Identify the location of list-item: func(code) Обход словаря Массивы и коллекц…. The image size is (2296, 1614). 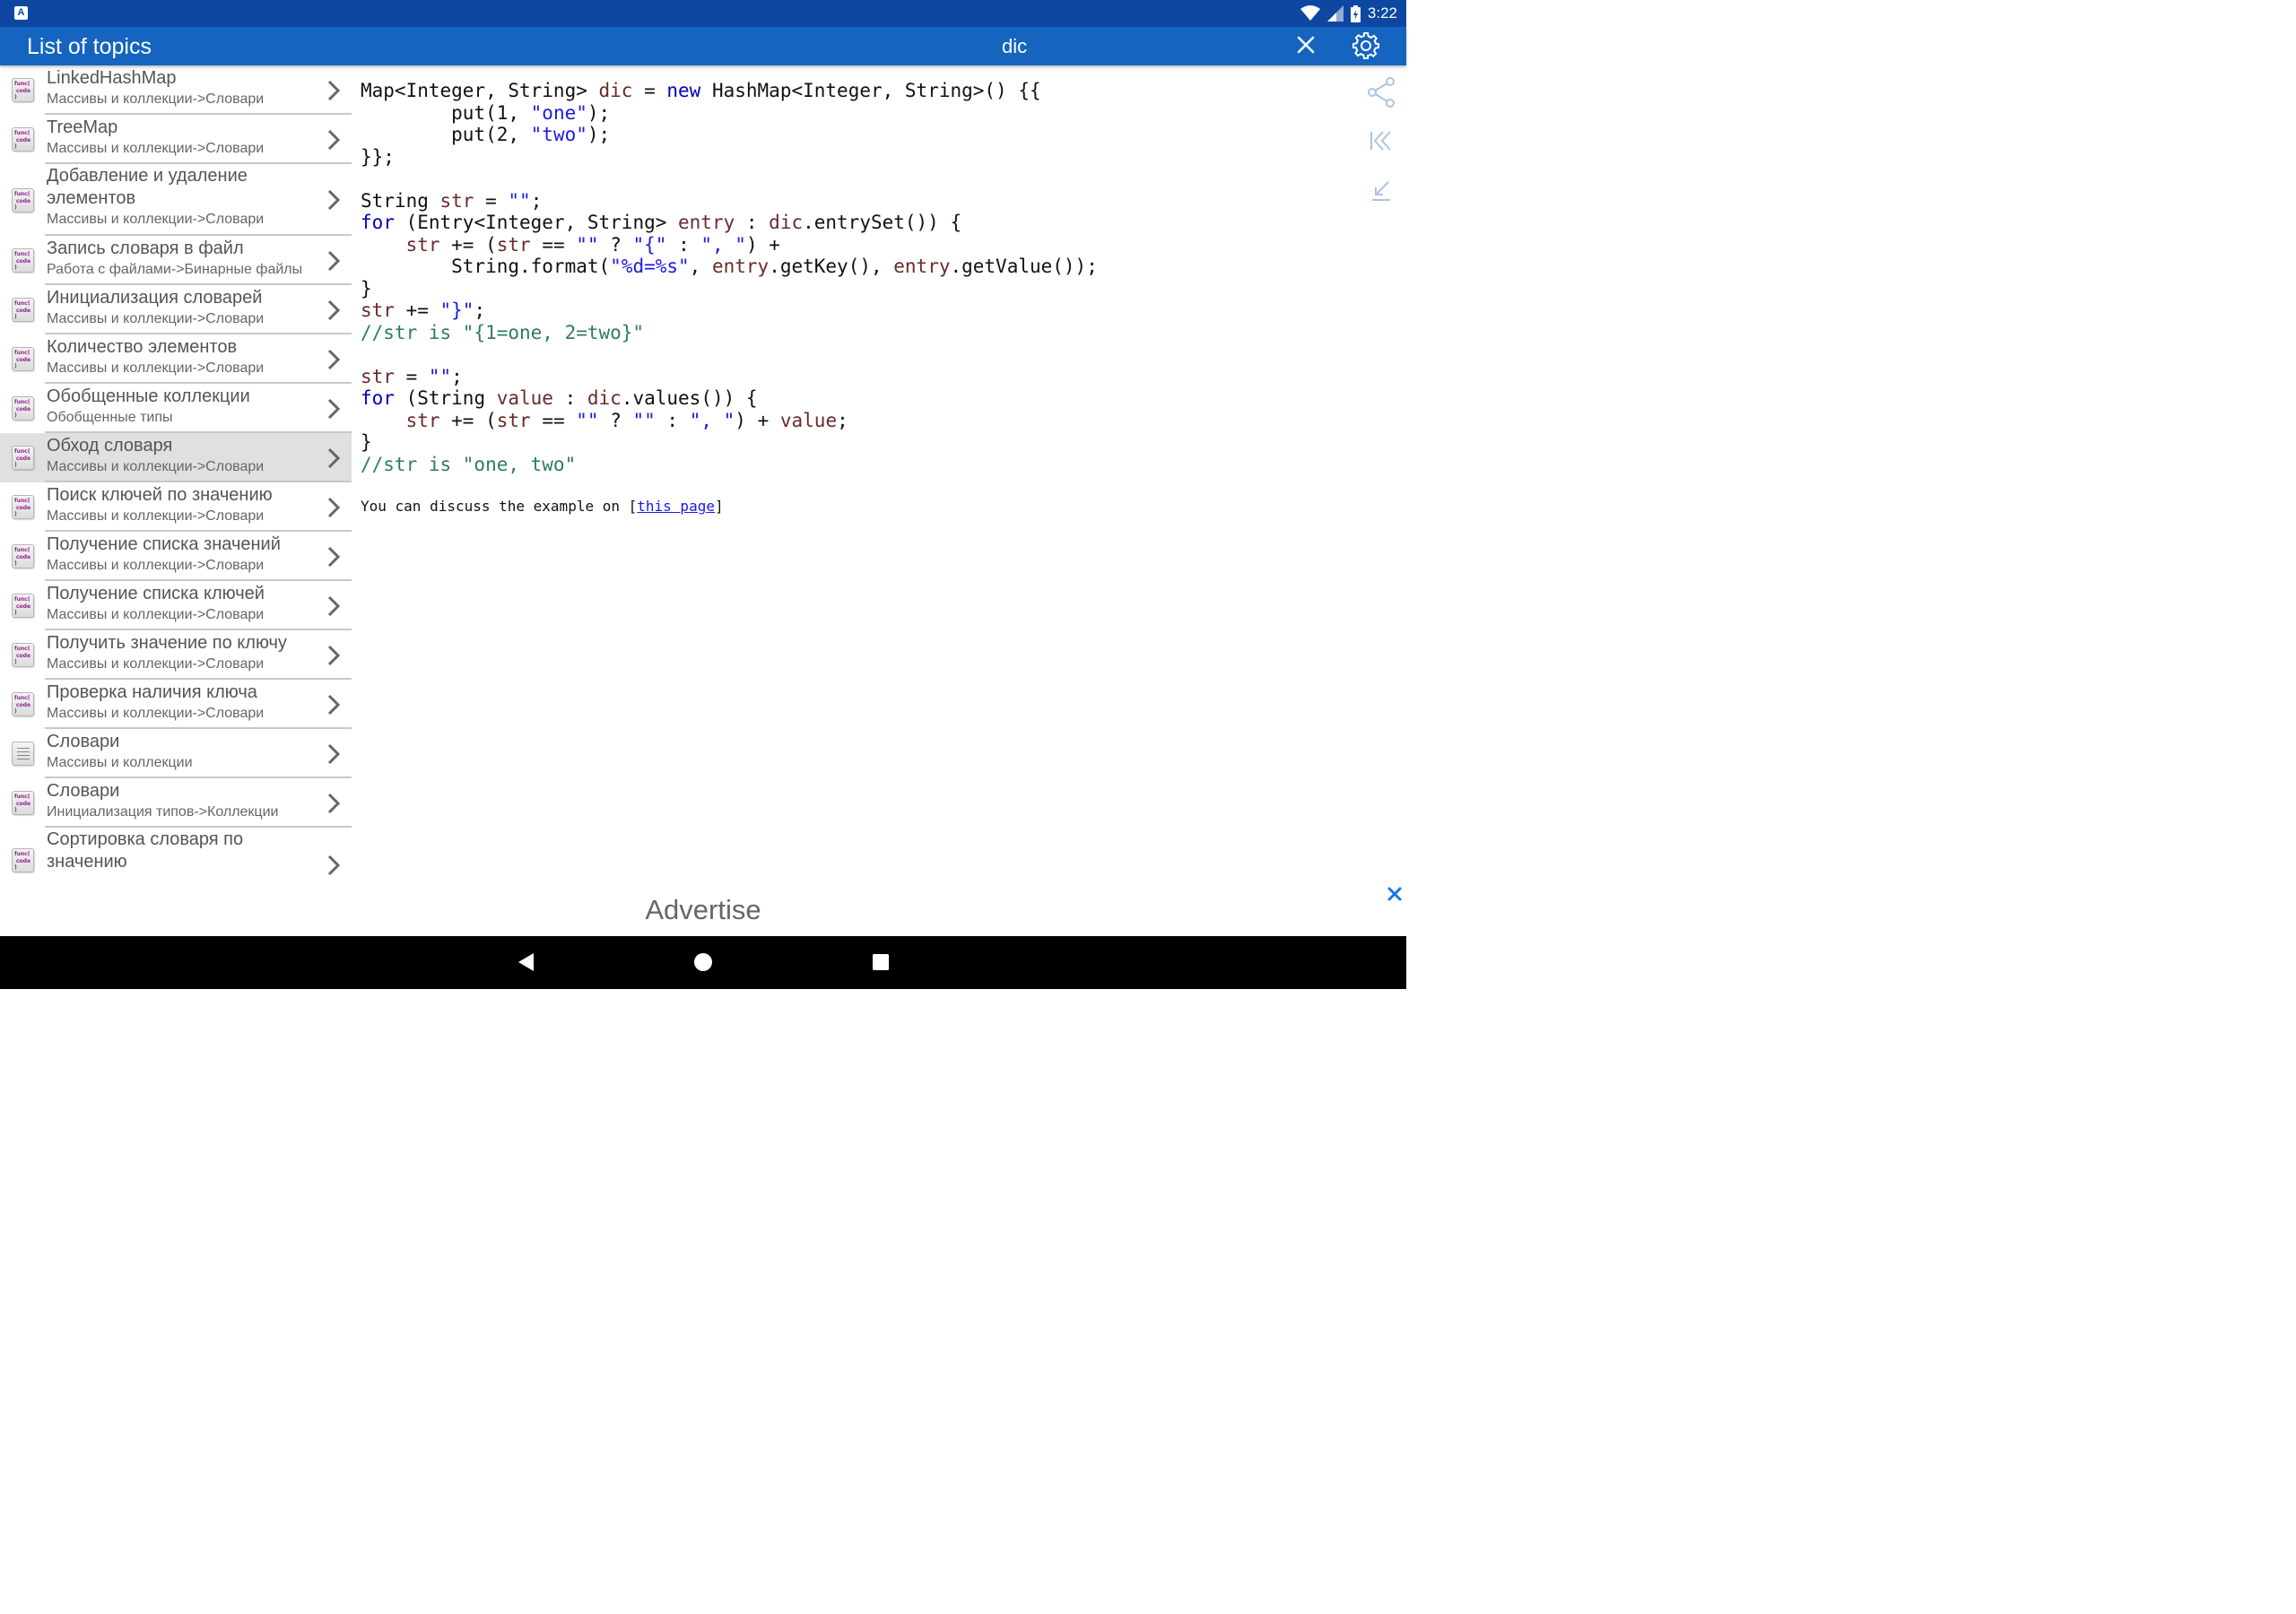
(176, 457).